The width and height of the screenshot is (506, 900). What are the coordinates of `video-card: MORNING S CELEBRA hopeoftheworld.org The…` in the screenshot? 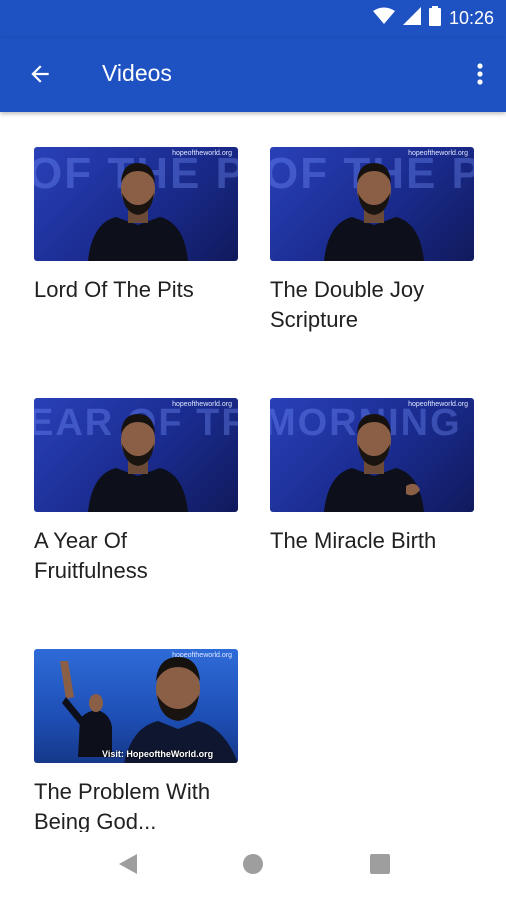 It's located at (372, 477).